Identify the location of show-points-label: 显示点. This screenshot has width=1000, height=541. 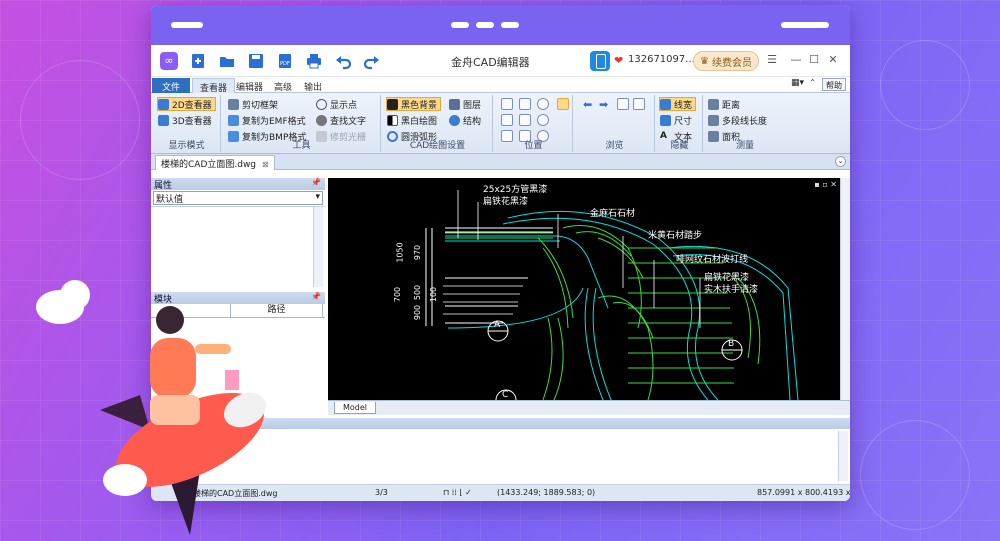
(344, 105).